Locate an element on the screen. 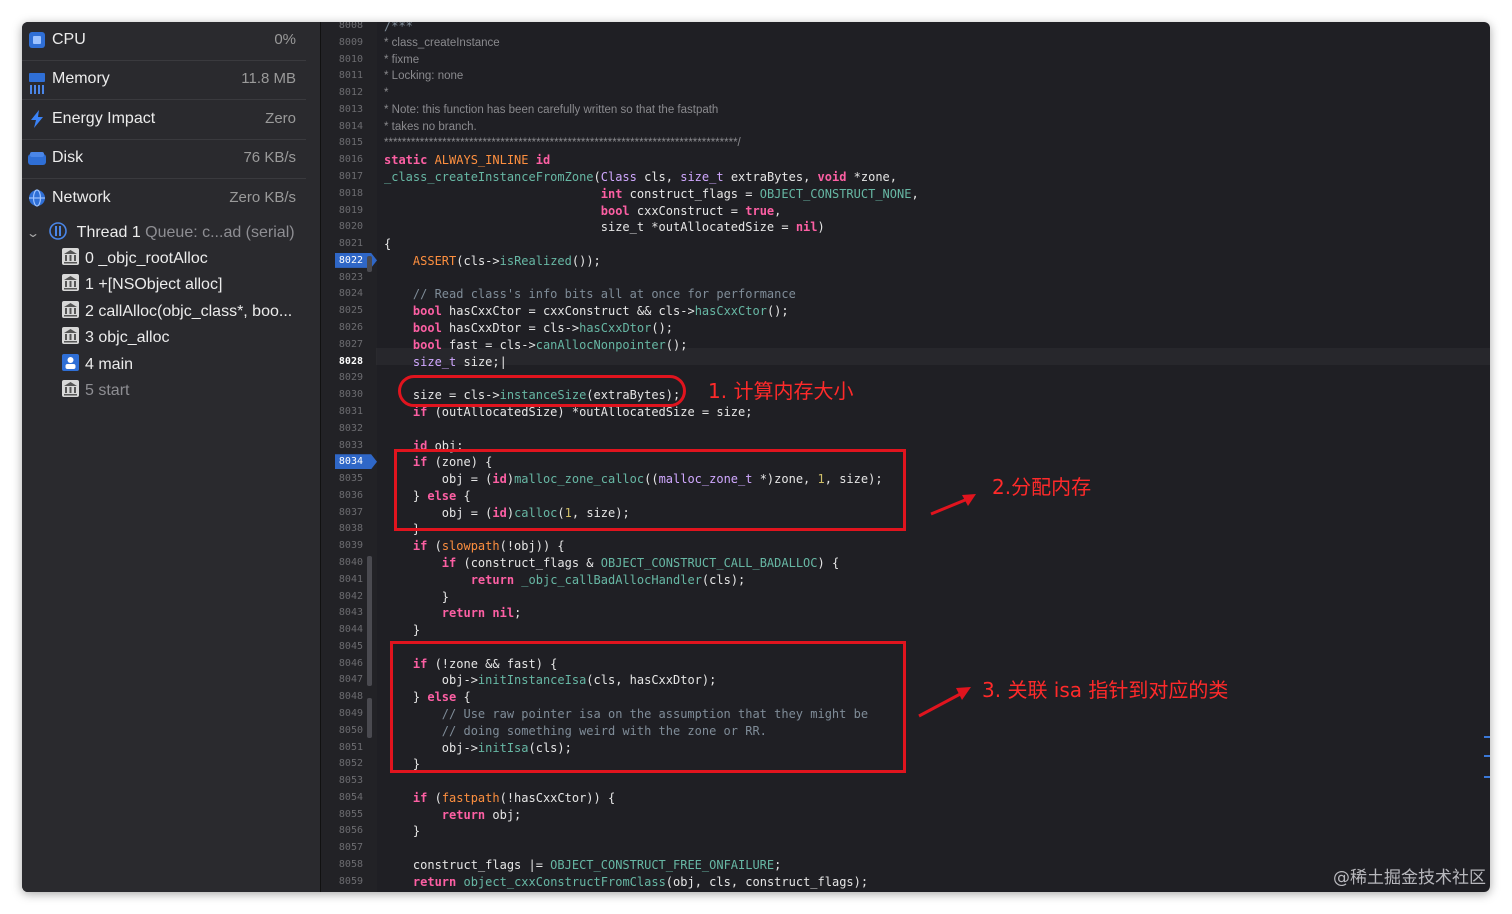 This screenshot has width=1512, height=914. code-token: extraBytes, is located at coordinates (770, 177).